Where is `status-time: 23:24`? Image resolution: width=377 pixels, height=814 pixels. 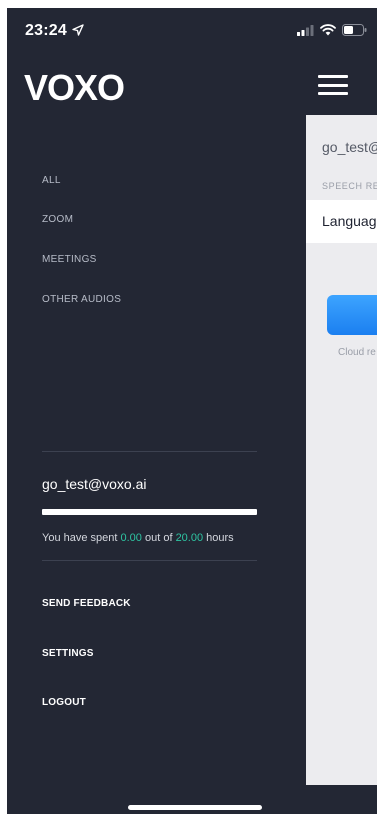
status-time: 23:24 is located at coordinates (46, 30).